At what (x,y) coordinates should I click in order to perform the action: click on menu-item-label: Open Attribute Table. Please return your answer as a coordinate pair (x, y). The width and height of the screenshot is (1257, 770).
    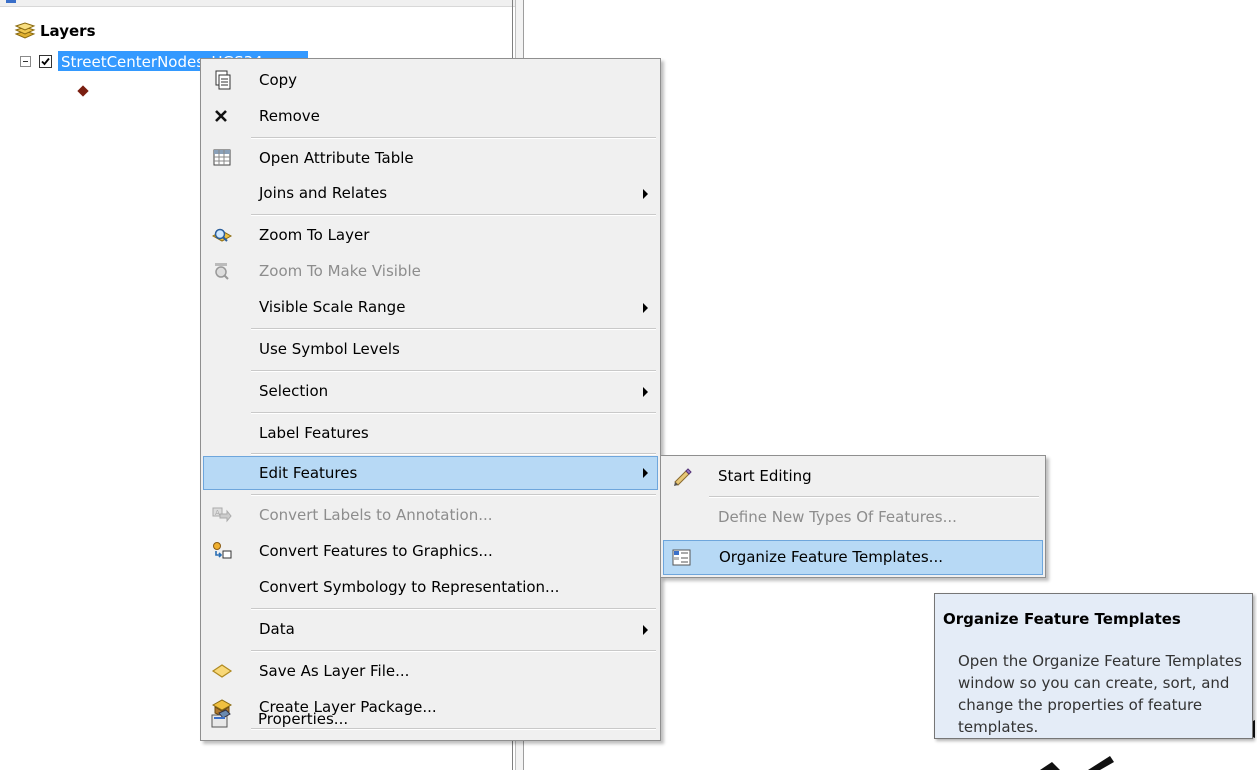
    Looking at the image, I should click on (336, 158).